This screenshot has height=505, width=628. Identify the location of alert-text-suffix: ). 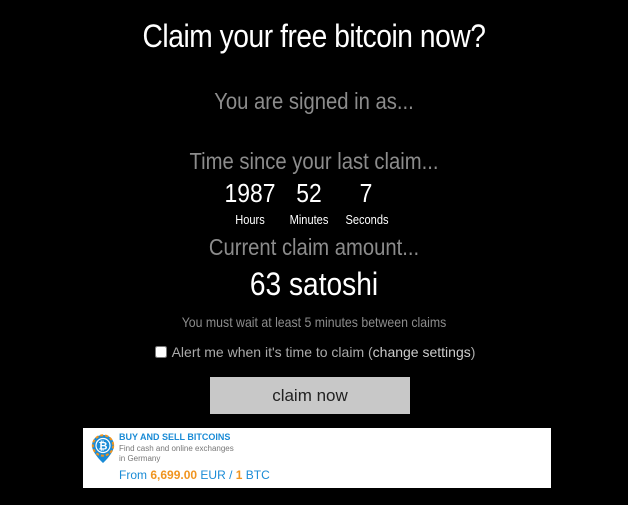
(473, 352).